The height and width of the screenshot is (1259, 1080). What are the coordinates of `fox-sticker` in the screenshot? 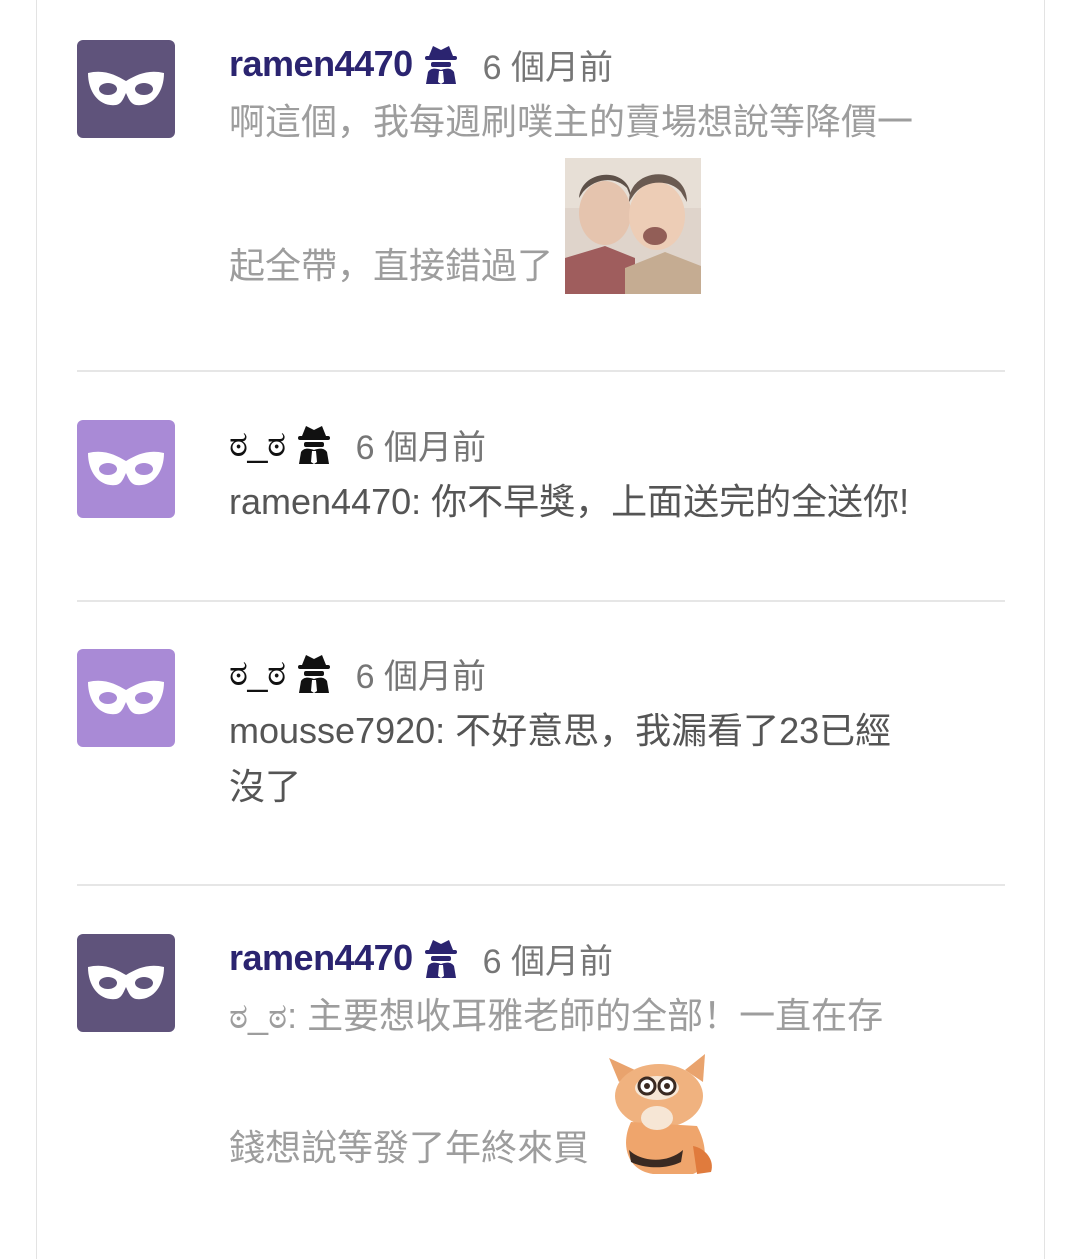 It's located at (660, 1114).